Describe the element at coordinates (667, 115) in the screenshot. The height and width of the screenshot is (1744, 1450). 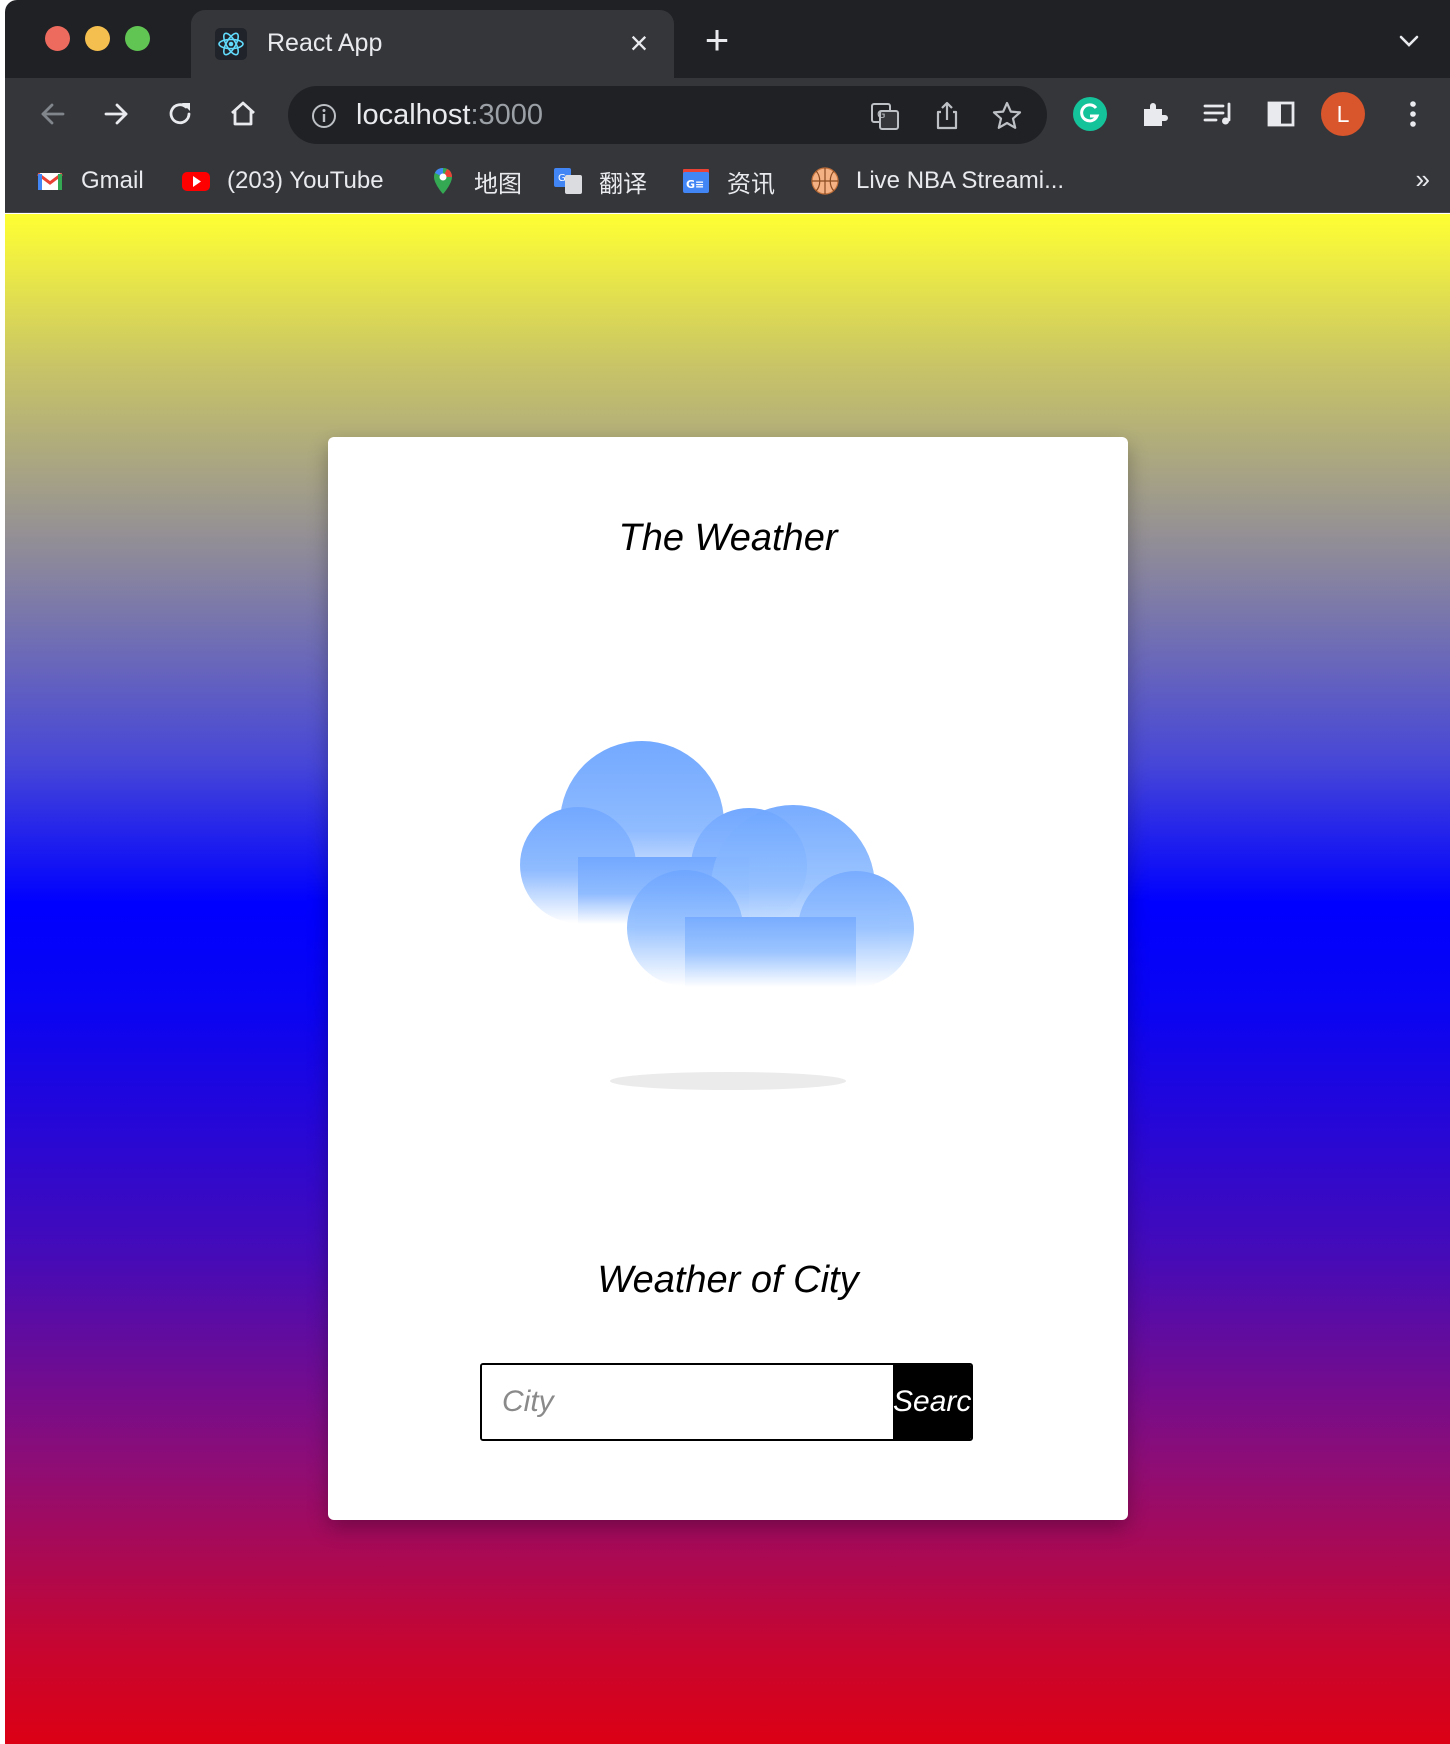
I see `address-bar: localhost:3000 G` at that location.